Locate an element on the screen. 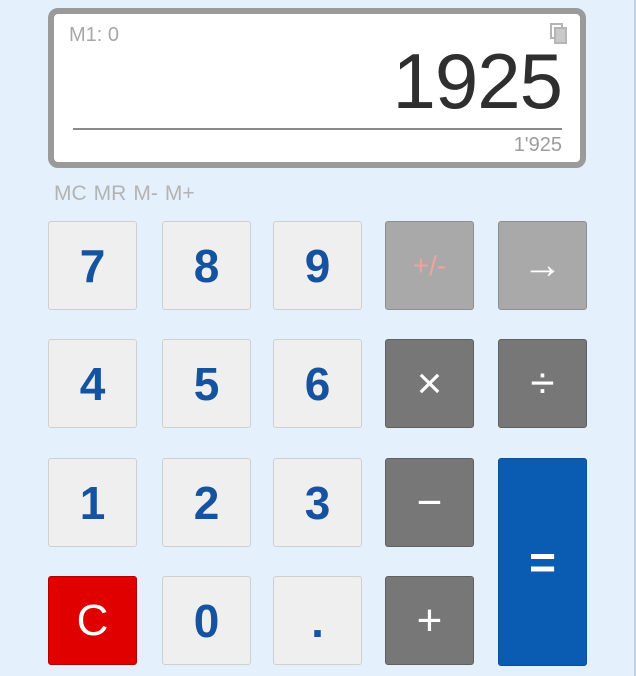 The image size is (636, 676). memory-subtract-button: M- is located at coordinates (145, 193).